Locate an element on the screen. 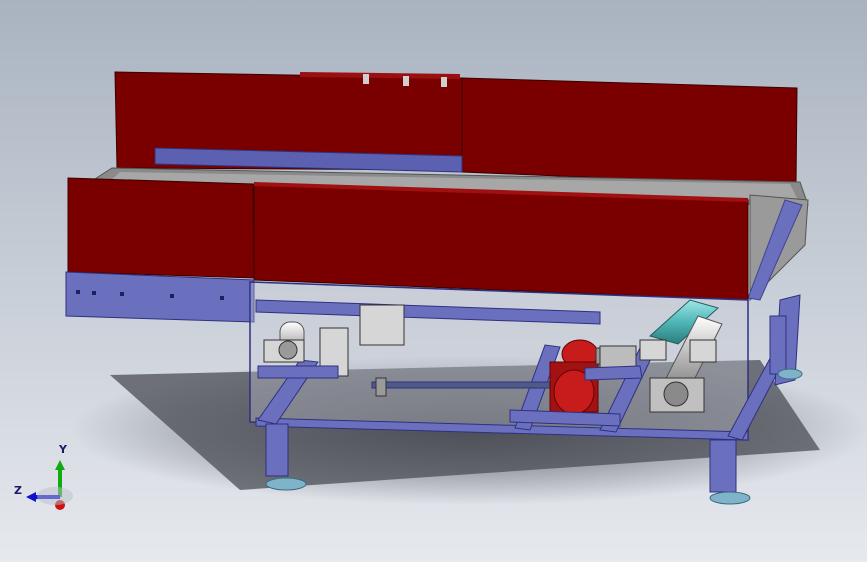 This screenshot has width=867, height=562. motor-mount-arm is located at coordinates (613, 373).